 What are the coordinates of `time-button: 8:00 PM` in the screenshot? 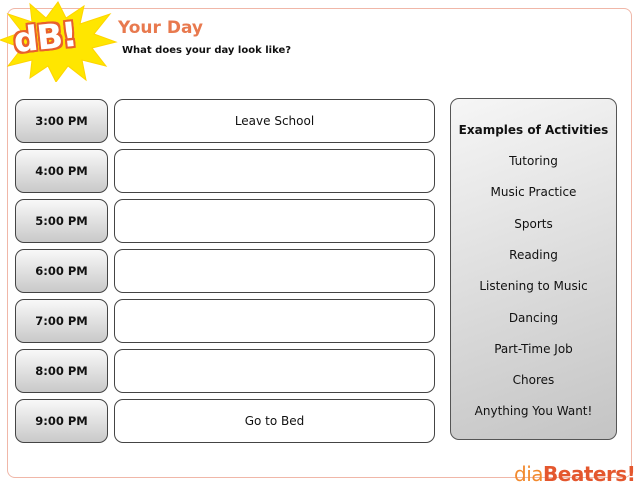 It's located at (61, 371).